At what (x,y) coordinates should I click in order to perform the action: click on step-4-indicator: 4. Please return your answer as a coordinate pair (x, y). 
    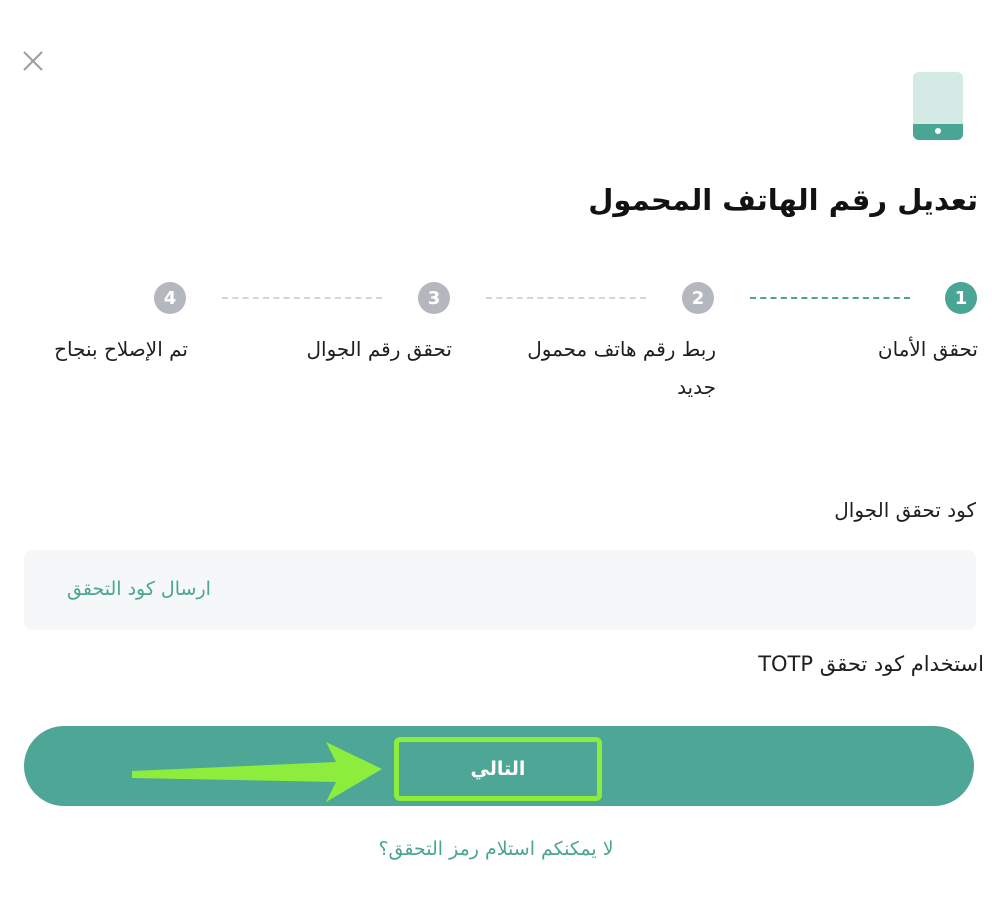
    Looking at the image, I should click on (170, 298).